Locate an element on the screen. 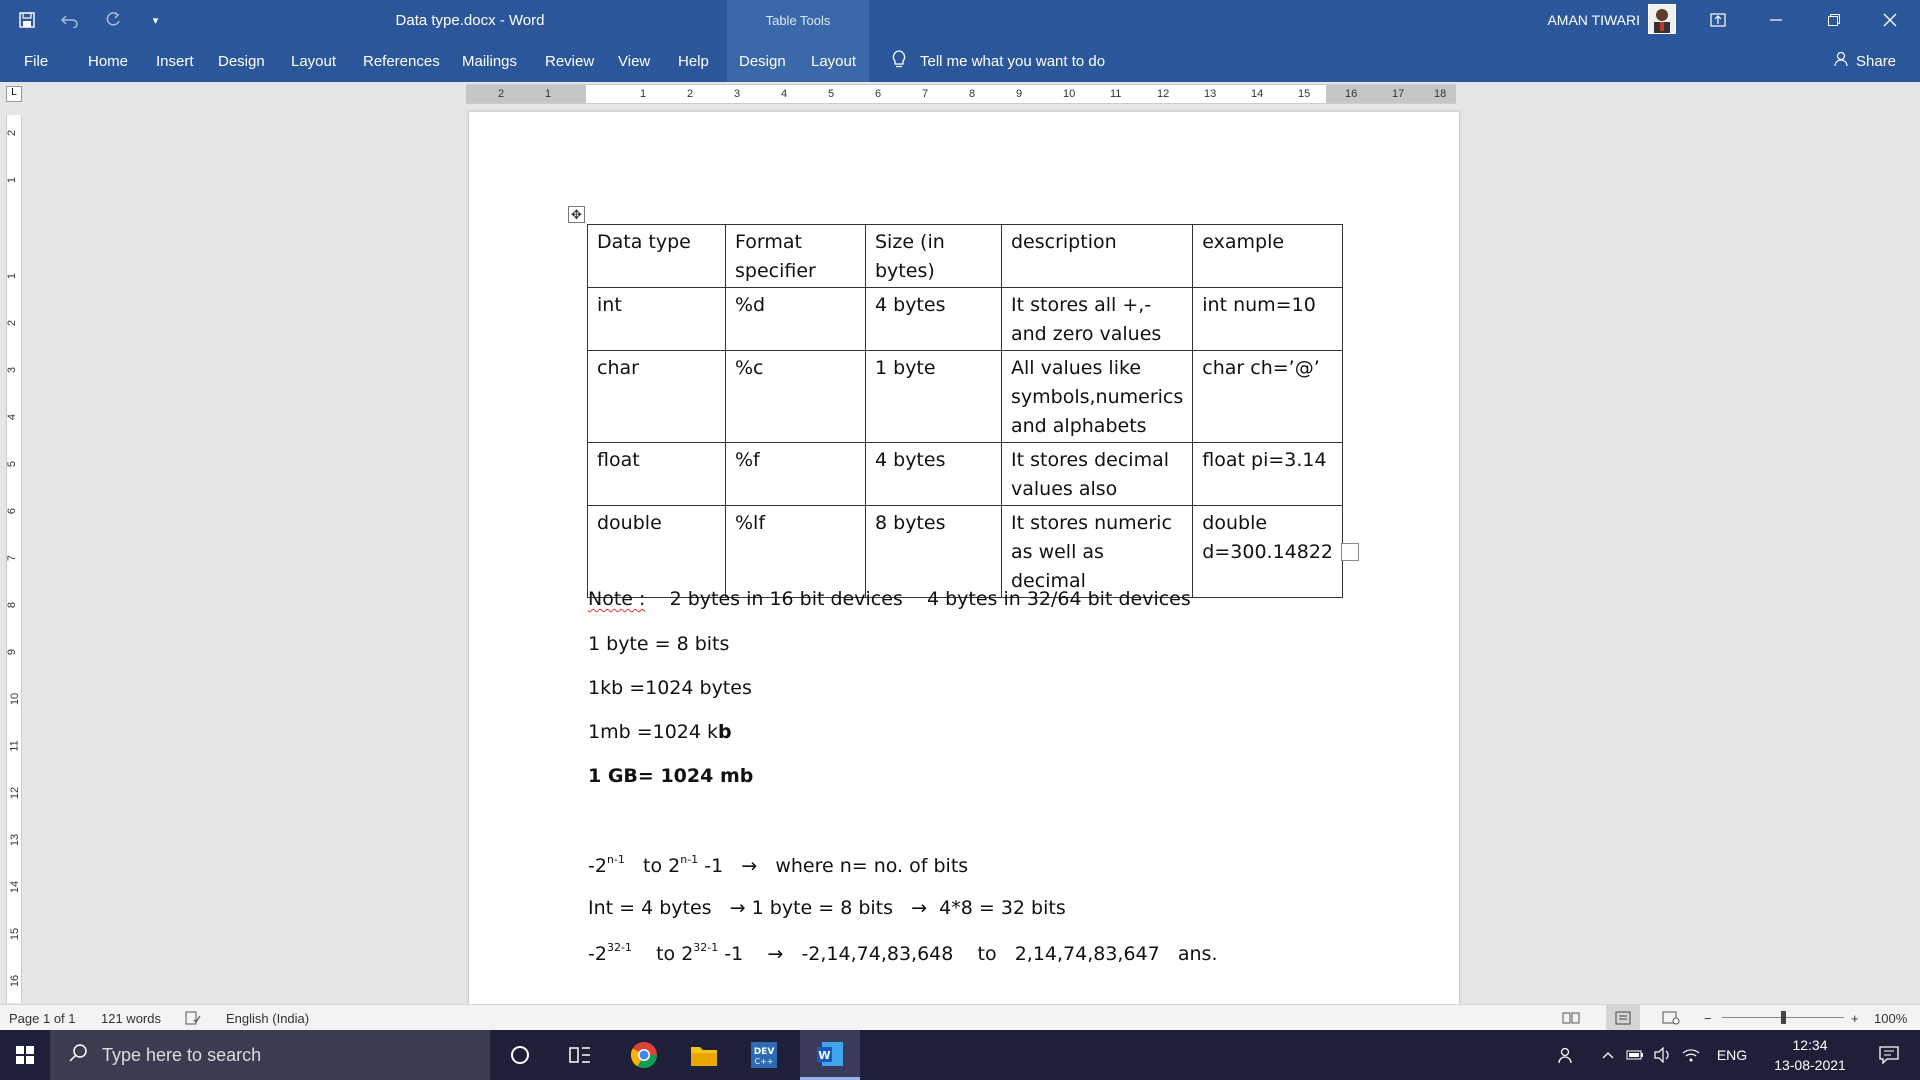 This screenshot has height=1080, width=1920. word-app-icon: W is located at coordinates (830, 1055).